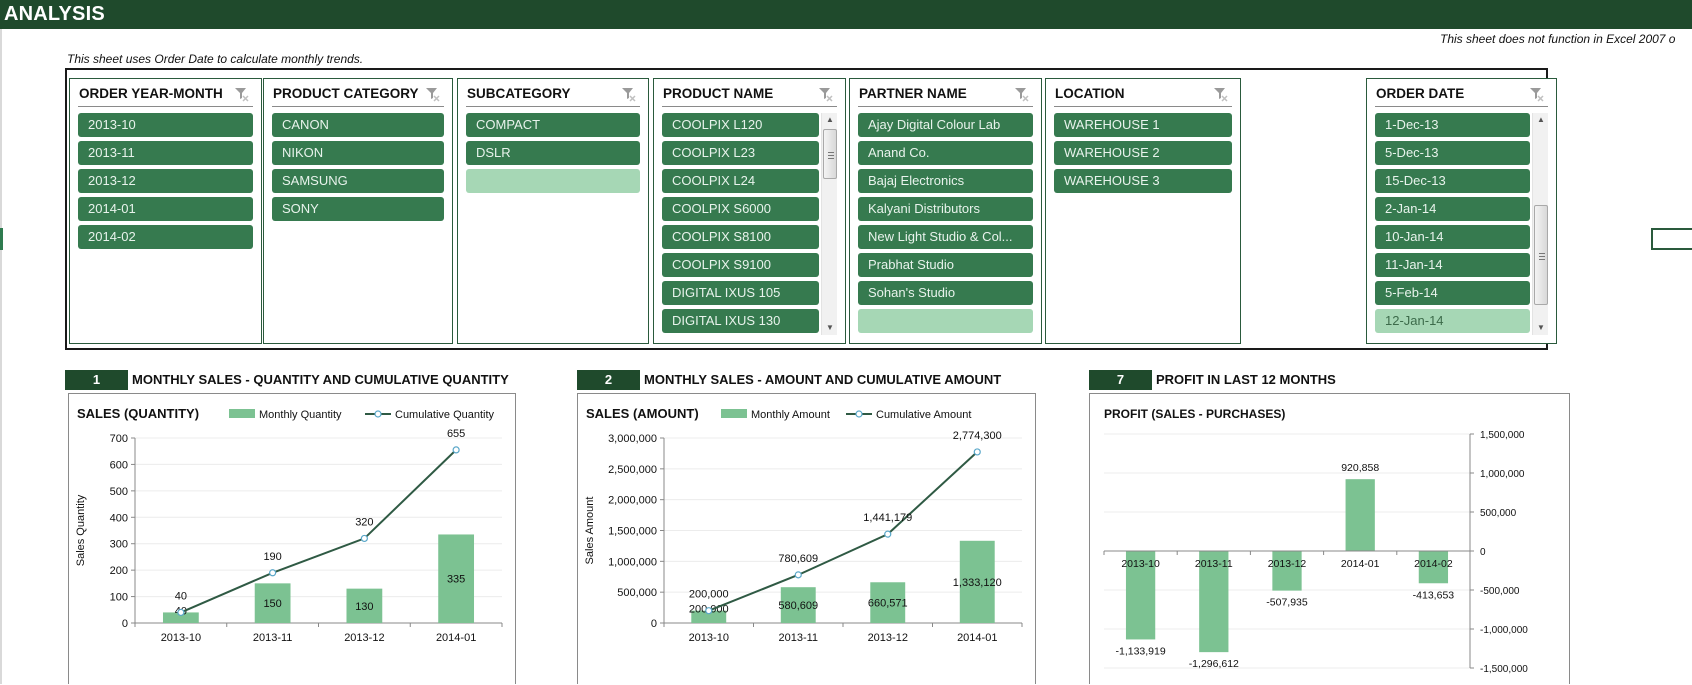 The width and height of the screenshot is (1692, 685). I want to click on line-data-label: 2,774,300, so click(977, 436).